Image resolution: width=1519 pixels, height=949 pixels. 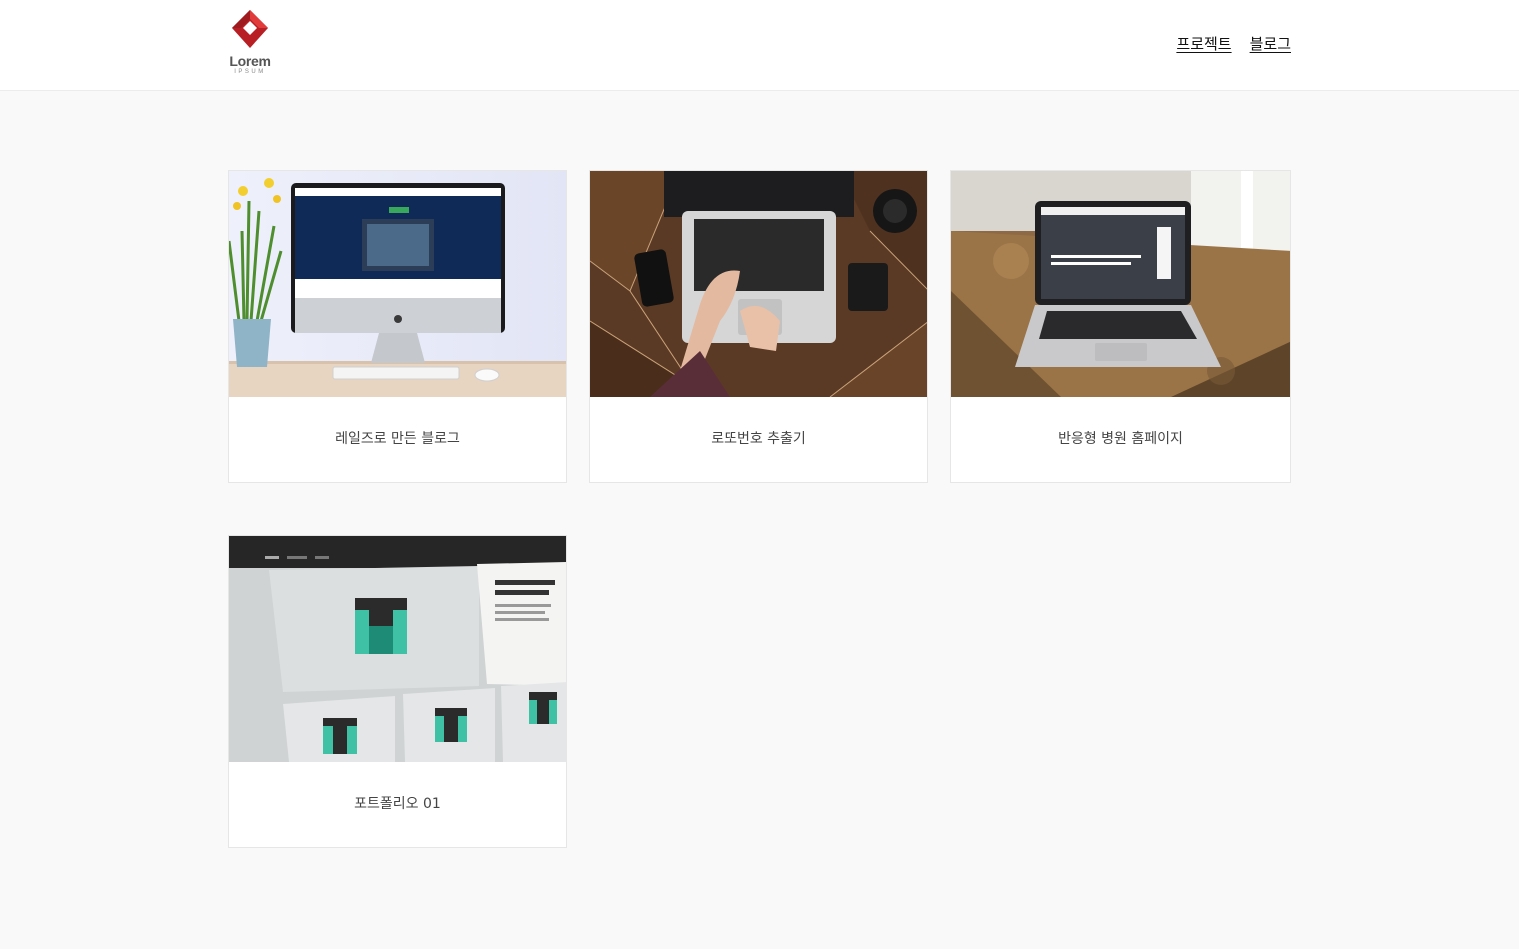 I want to click on project-title: 레일즈로 만든 블로그, so click(x=397, y=439).